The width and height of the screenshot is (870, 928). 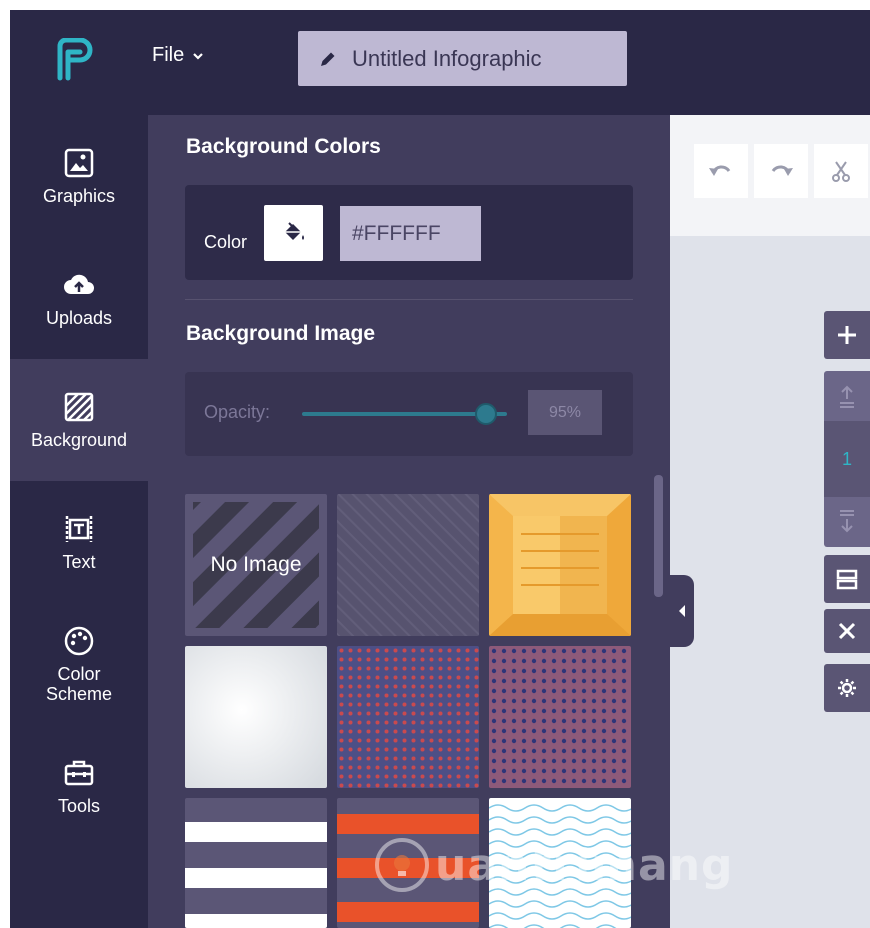 I want to click on sidebar-label-tools: Tools, so click(x=79, y=806).